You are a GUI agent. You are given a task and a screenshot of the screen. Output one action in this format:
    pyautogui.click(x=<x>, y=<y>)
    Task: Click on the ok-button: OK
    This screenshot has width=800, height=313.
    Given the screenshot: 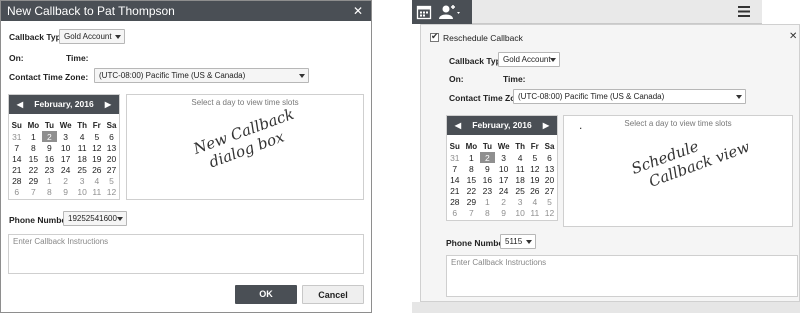 What is the action you would take?
    pyautogui.click(x=266, y=294)
    